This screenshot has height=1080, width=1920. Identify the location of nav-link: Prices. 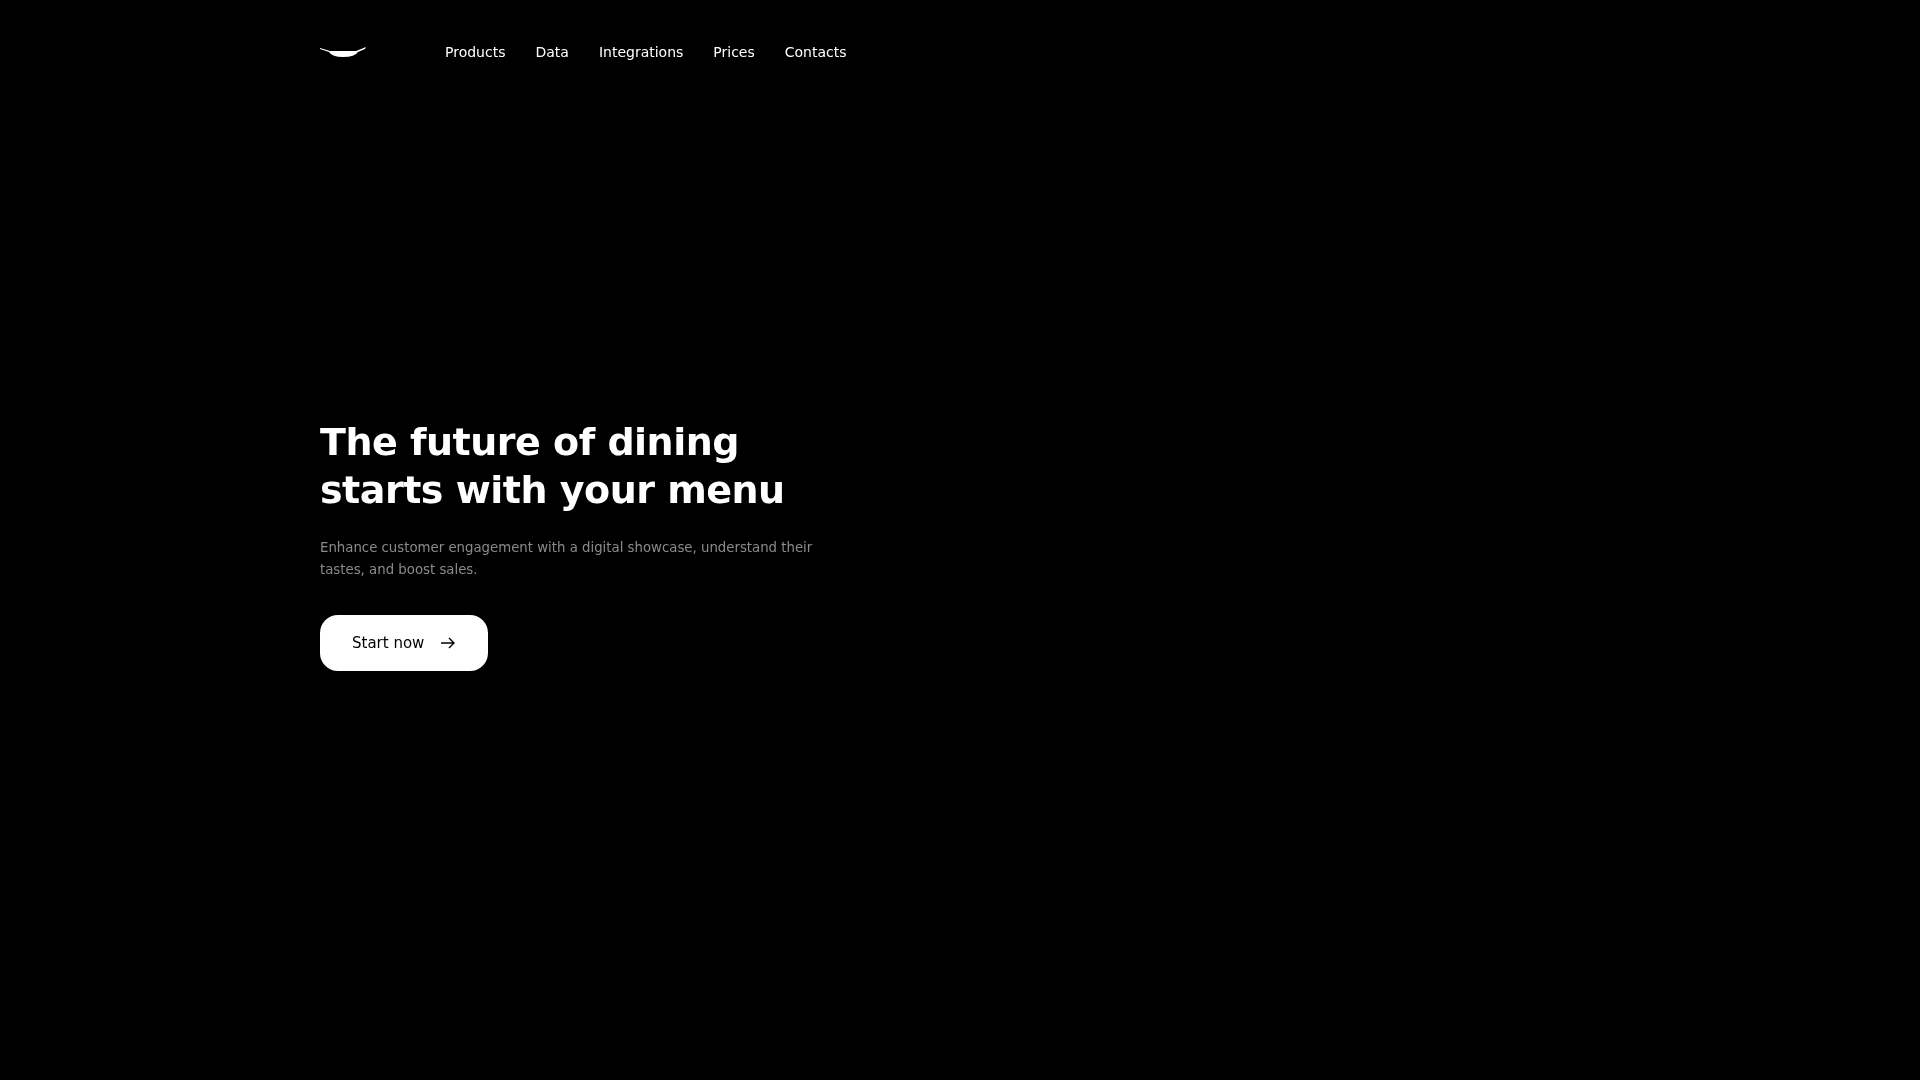
(734, 52).